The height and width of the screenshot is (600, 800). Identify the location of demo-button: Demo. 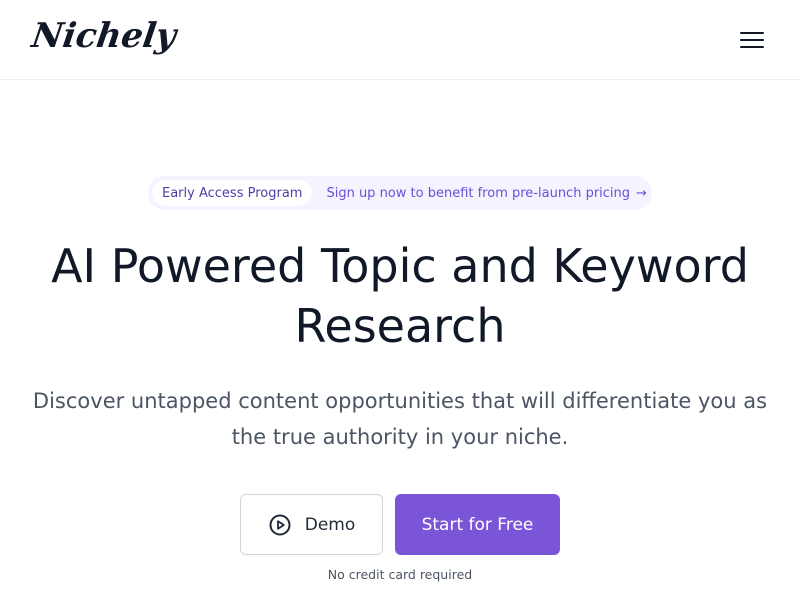
(311, 524).